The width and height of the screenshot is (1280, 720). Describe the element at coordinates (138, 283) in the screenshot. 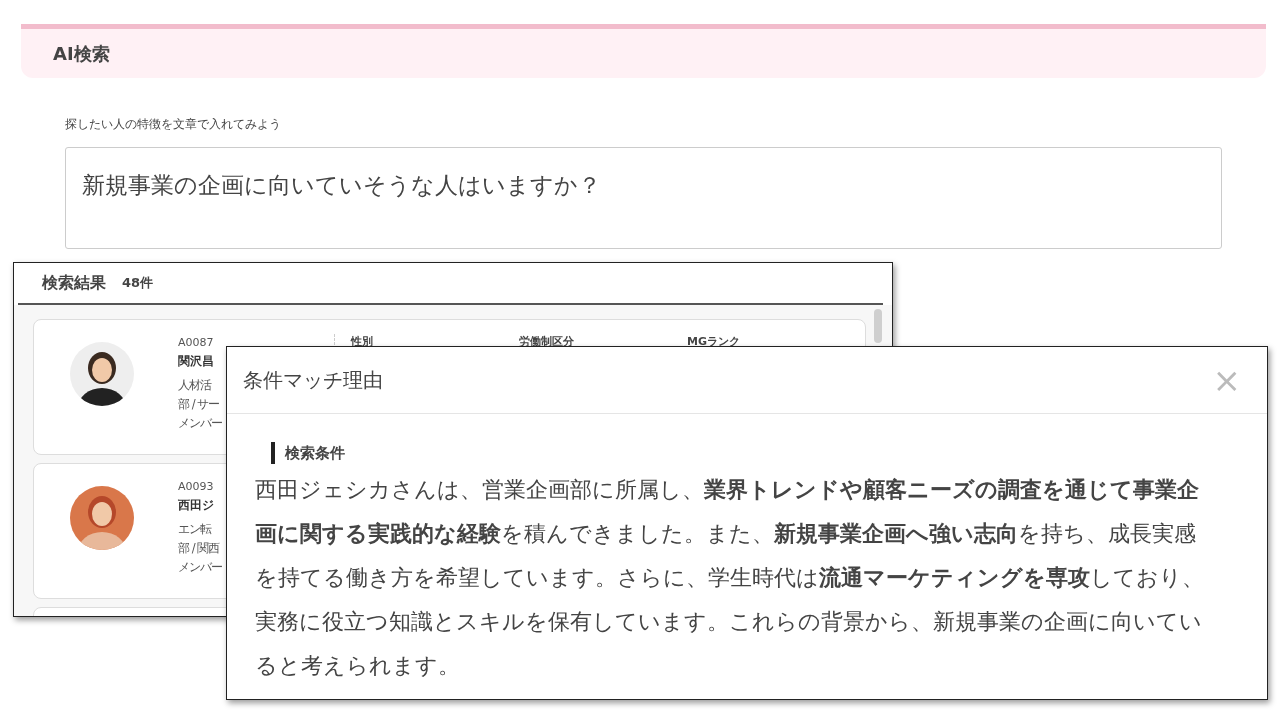

I see `results-count: 48件` at that location.